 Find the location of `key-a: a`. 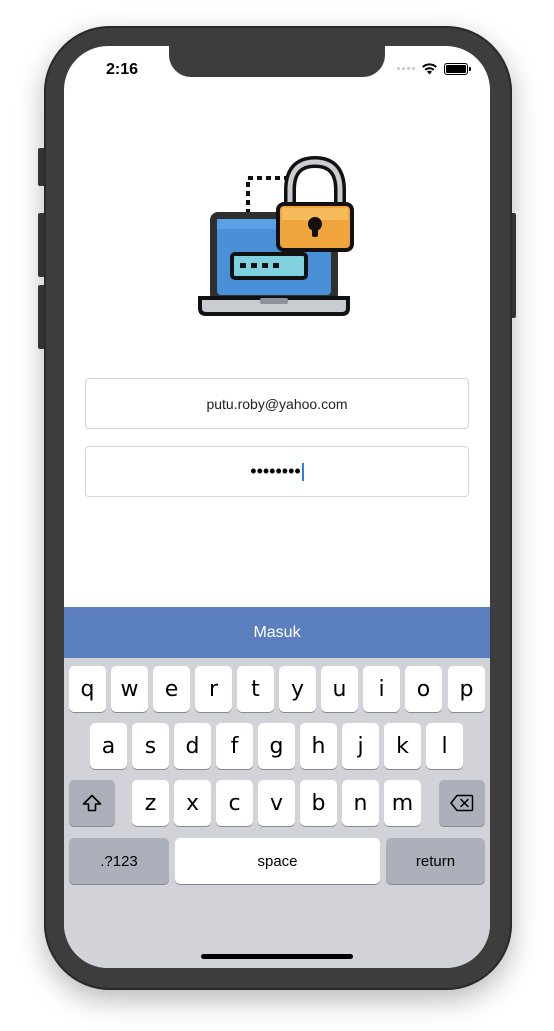

key-a: a is located at coordinates (108, 746).